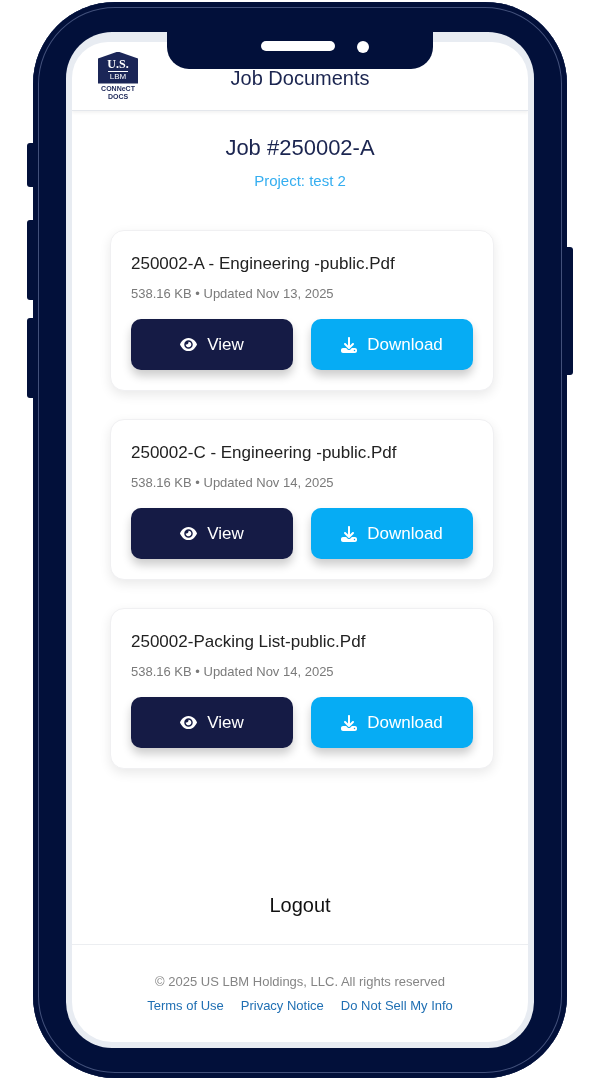 The width and height of the screenshot is (600, 1080). What do you see at coordinates (249, 642) in the screenshot?
I see `document-name: 250002-Packing List-public.Pdf` at bounding box center [249, 642].